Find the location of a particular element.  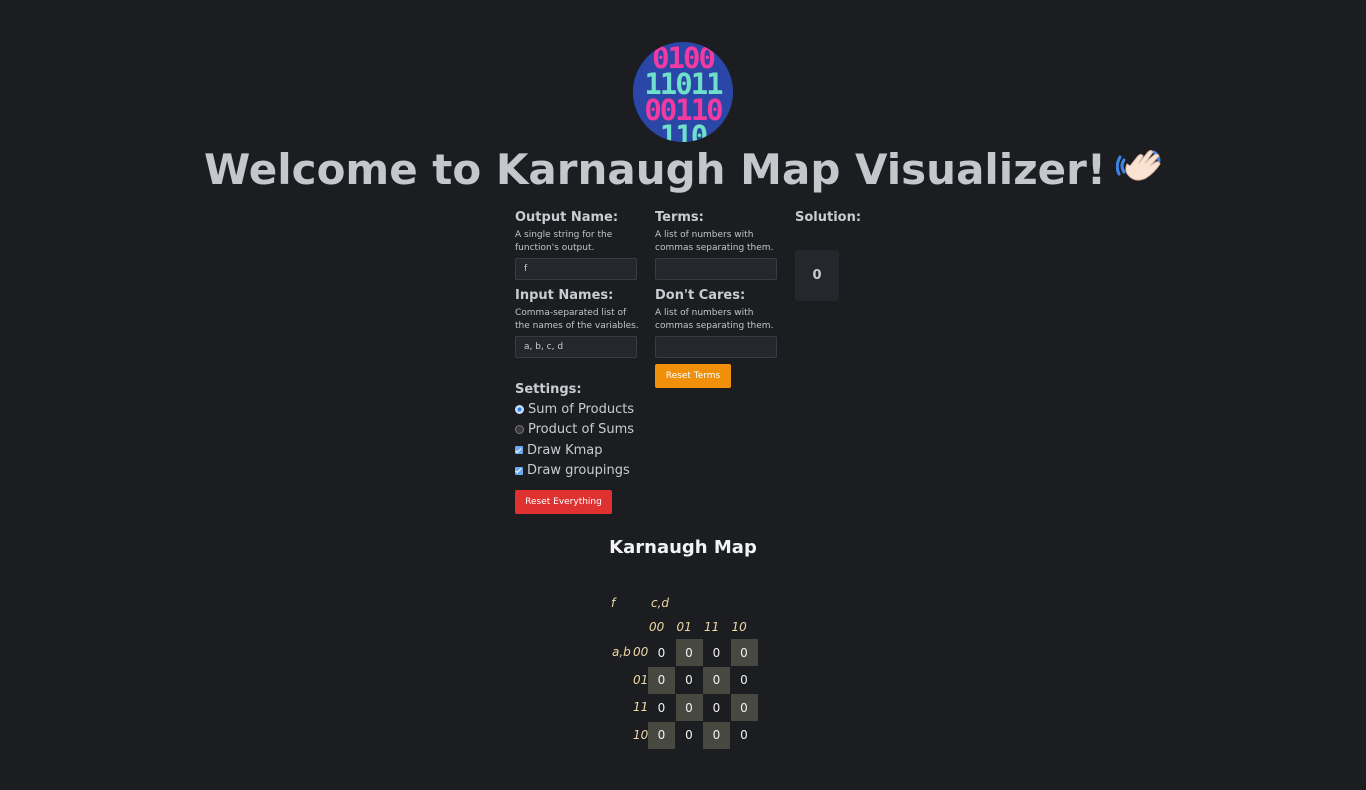

terms-input is located at coordinates (716, 269).